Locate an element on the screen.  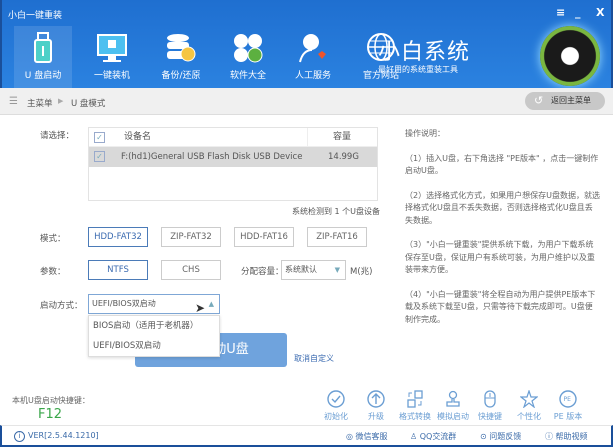
tool-label: 格式转换 is located at coordinates (415, 416).